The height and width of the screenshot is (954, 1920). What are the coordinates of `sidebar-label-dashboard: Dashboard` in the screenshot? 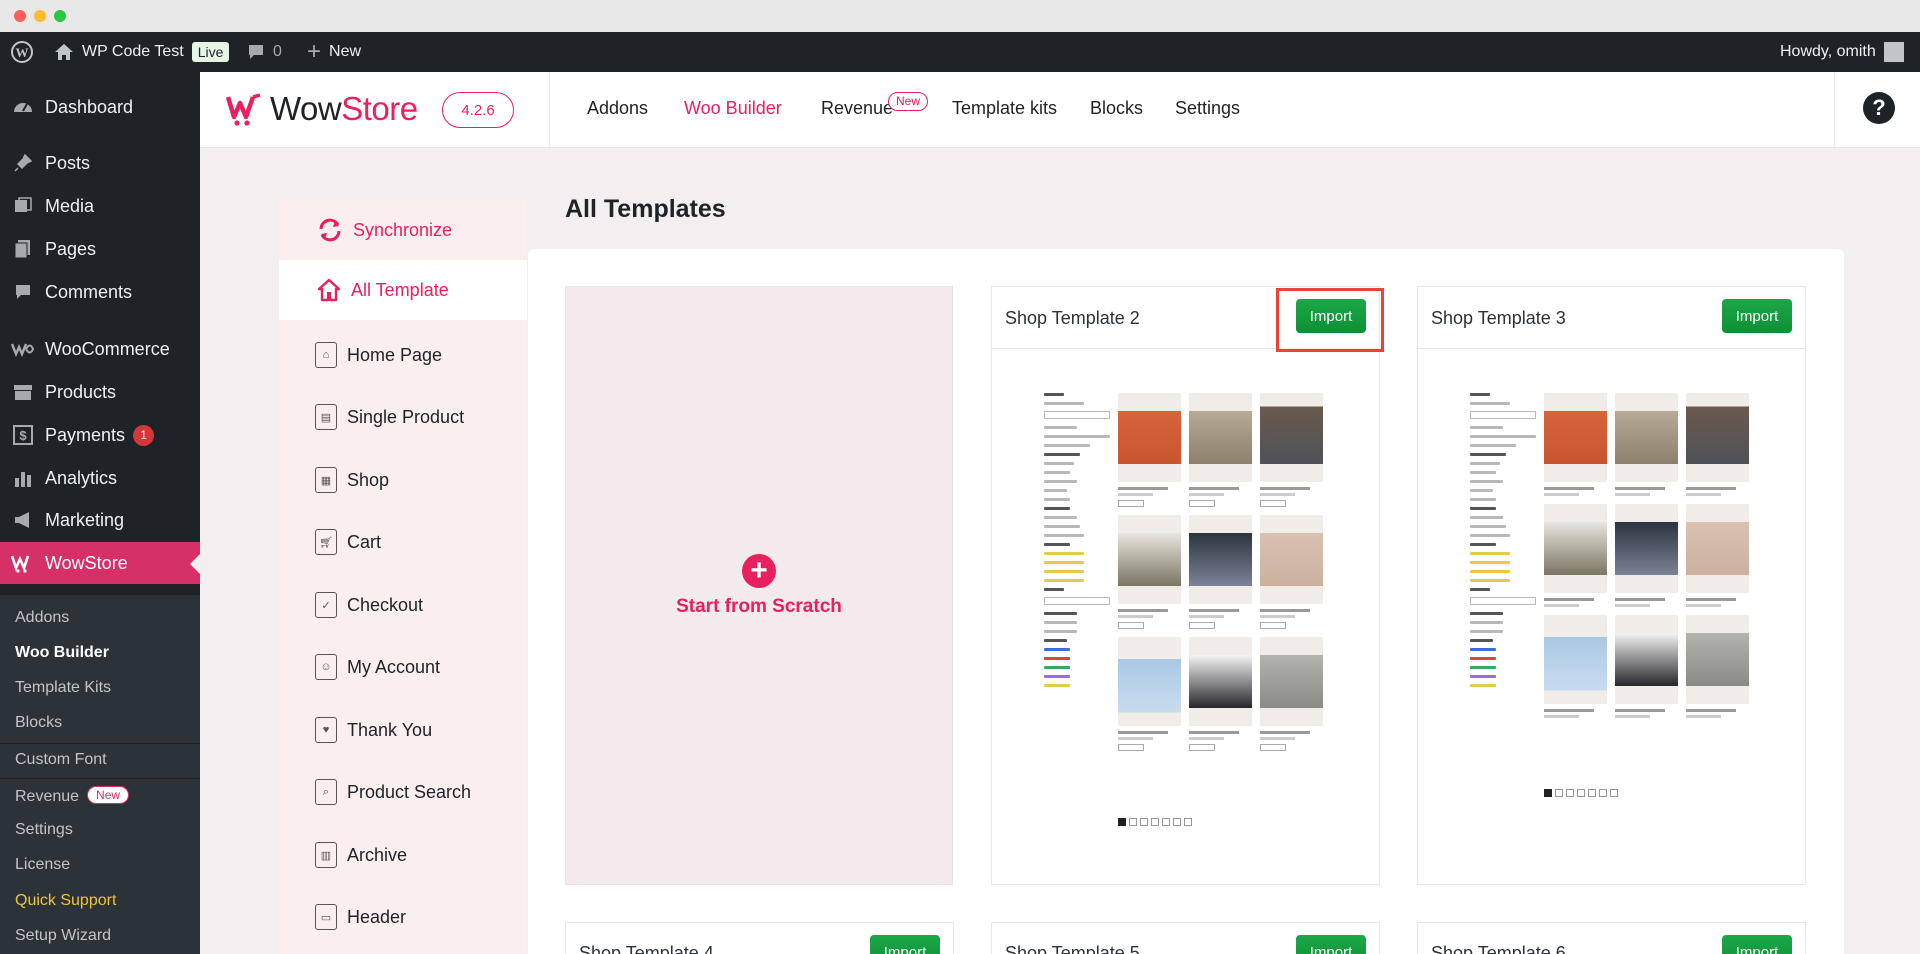 It's located at (89, 106).